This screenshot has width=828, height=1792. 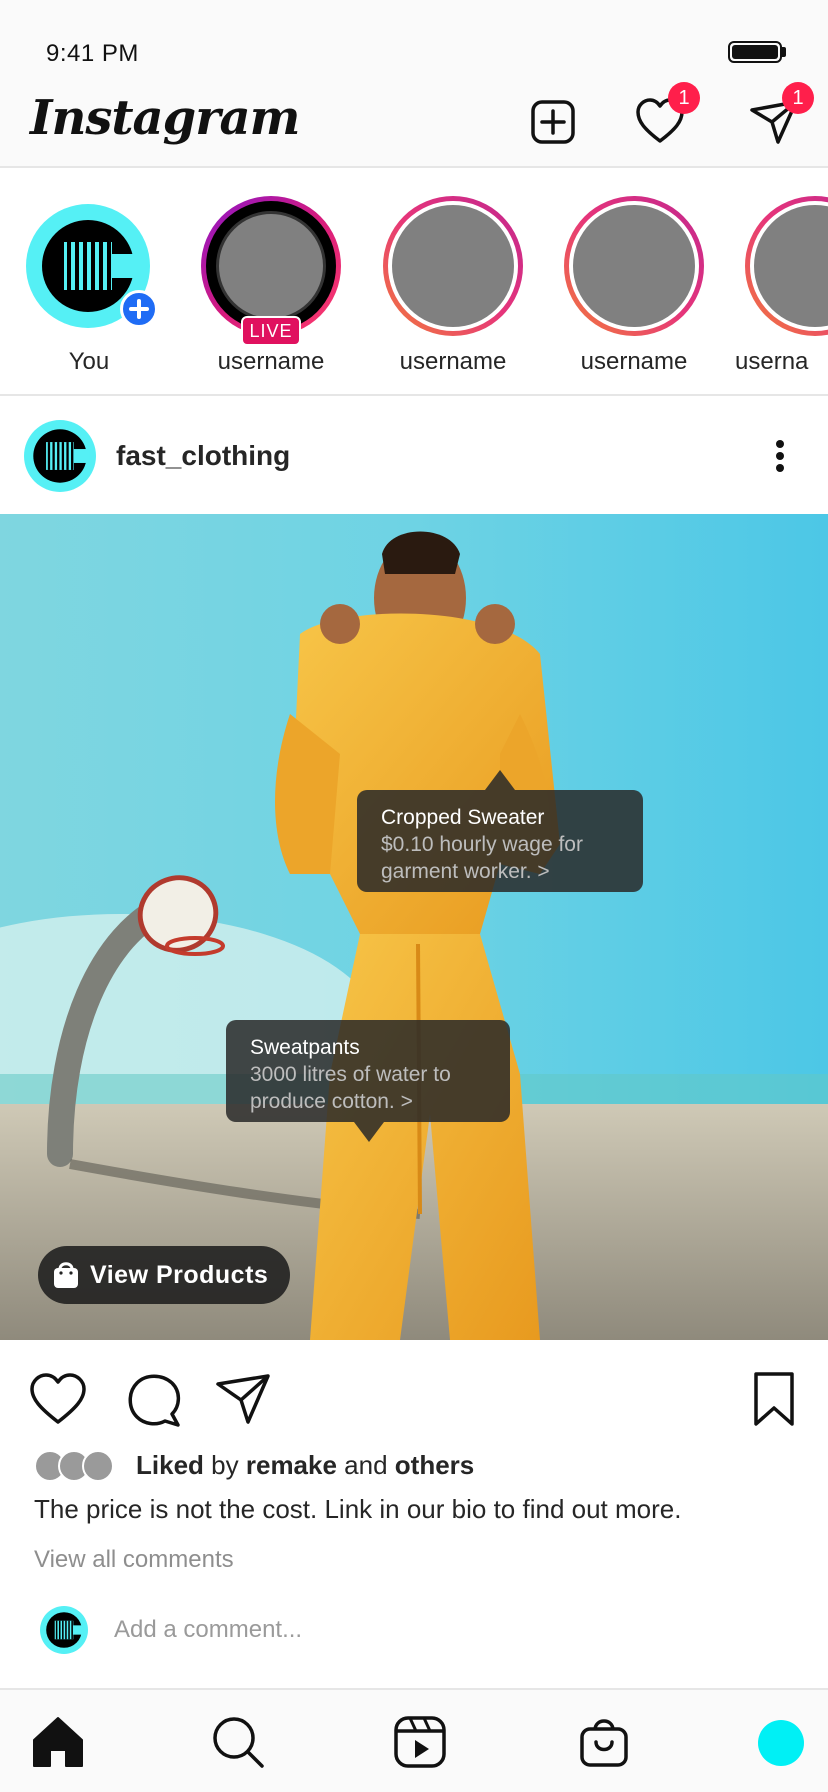 I want to click on story-item: userna, so click(x=781, y=291).